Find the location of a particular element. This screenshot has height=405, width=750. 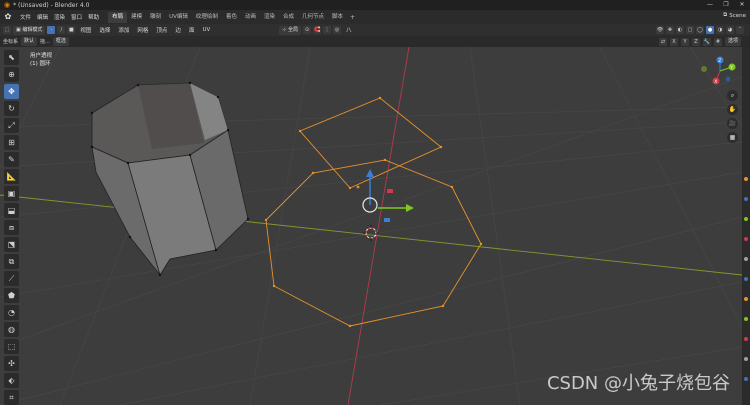

svg-text: X is located at coordinates (715, 82).